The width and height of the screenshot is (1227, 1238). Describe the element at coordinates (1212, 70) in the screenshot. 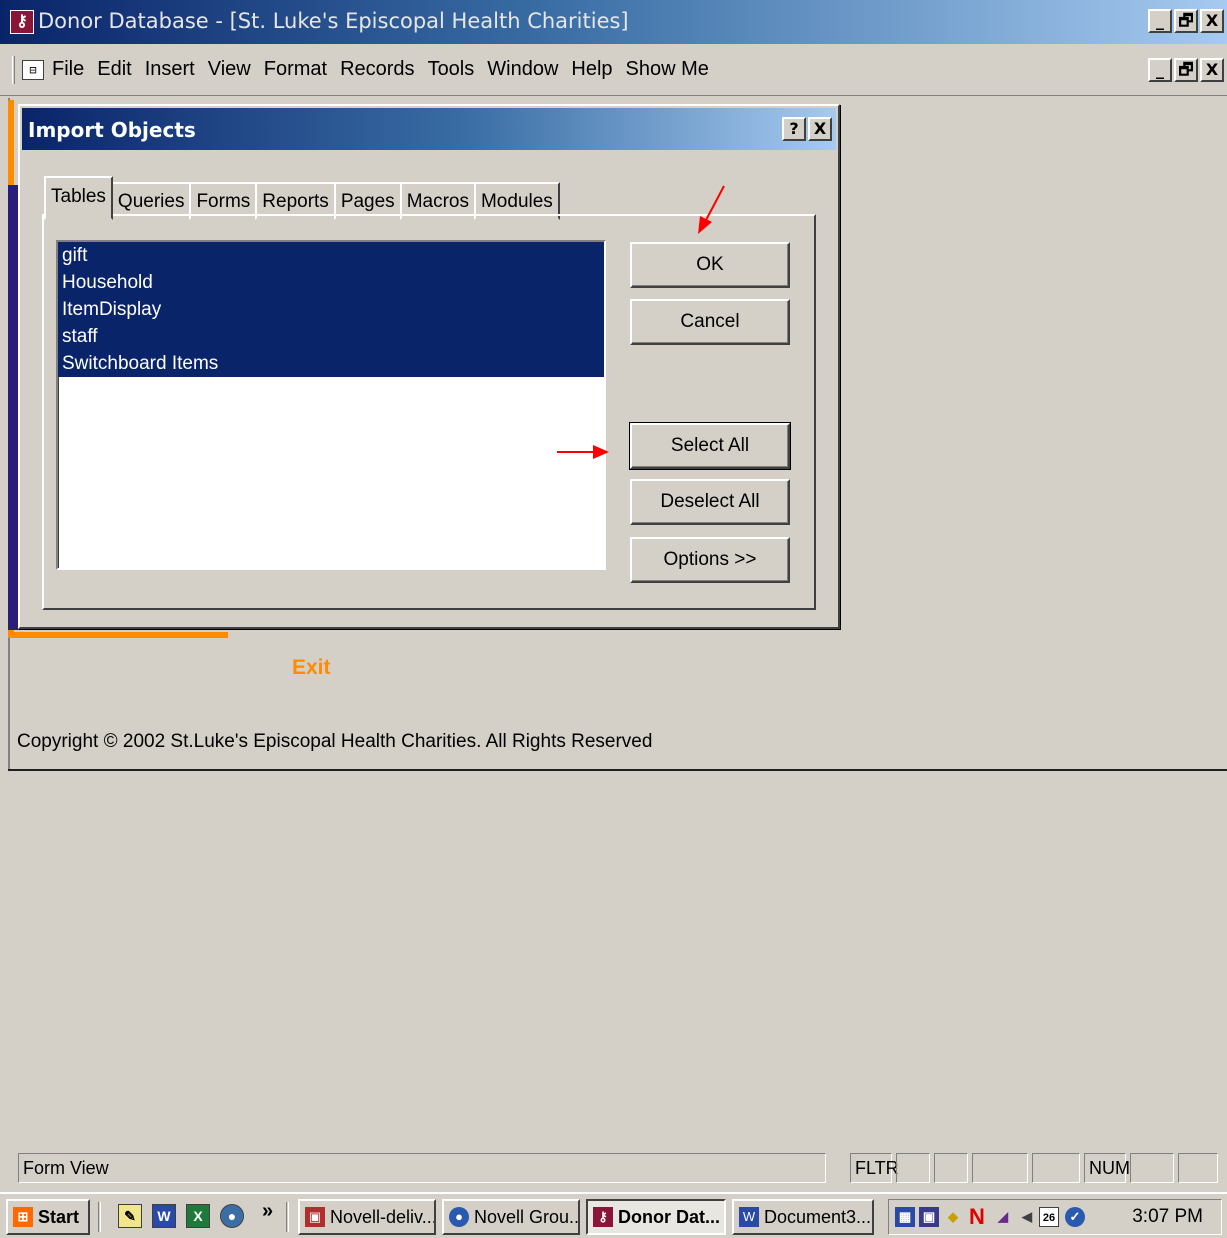

I see `doc-close-button: X` at that location.